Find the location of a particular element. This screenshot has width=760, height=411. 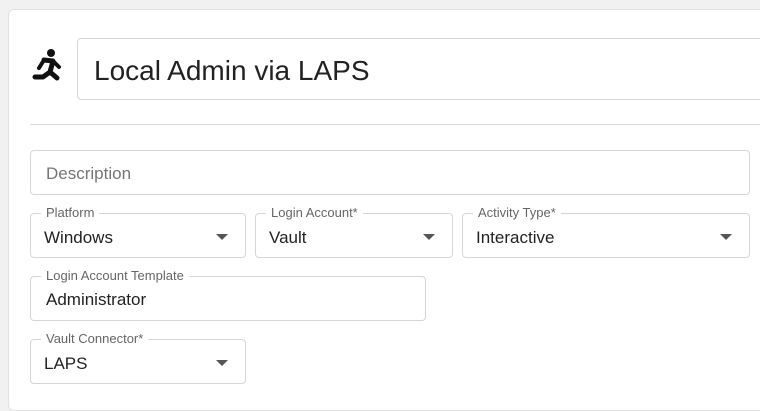

platform-label: Platform is located at coordinates (70, 213).